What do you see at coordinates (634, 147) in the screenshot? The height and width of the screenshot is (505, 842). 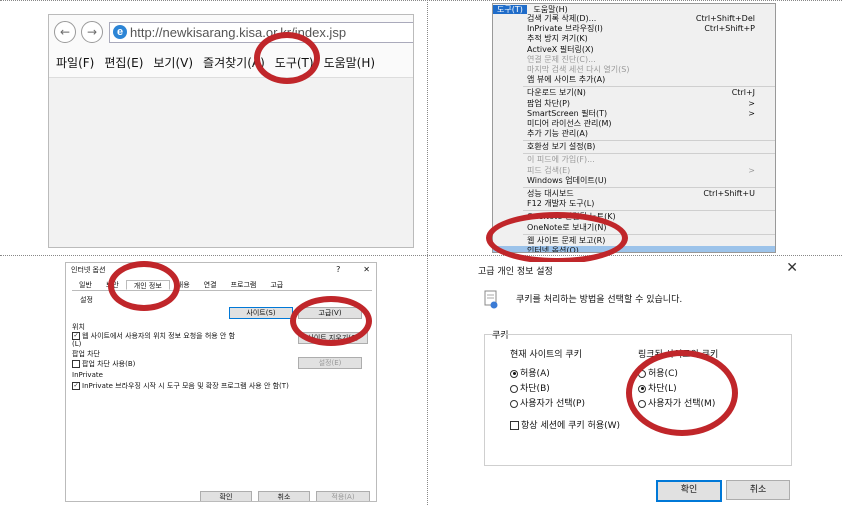 I see `menu-item: 호환성 보기 설정(B)` at bounding box center [634, 147].